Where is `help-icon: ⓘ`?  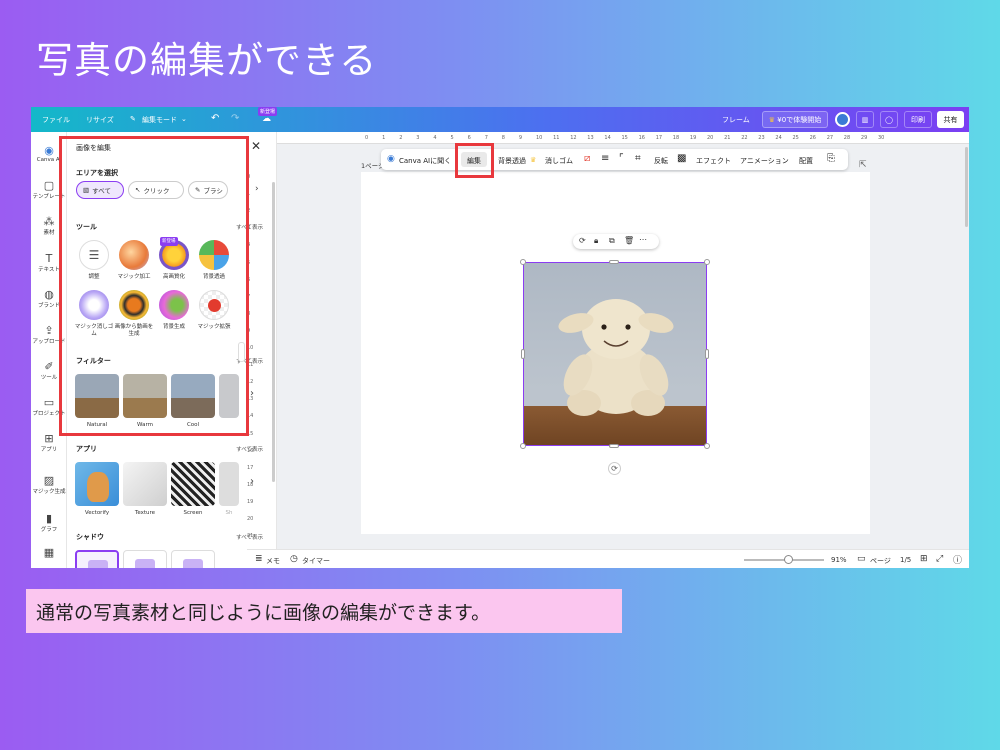 help-icon: ⓘ is located at coordinates (957, 559).